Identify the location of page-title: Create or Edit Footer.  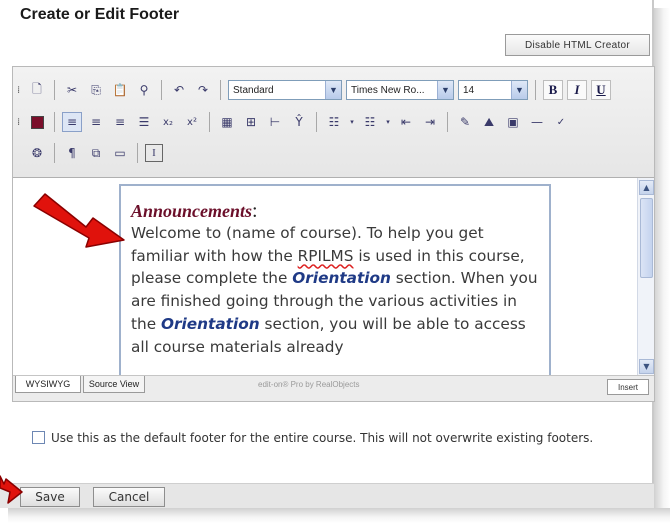
(100, 14).